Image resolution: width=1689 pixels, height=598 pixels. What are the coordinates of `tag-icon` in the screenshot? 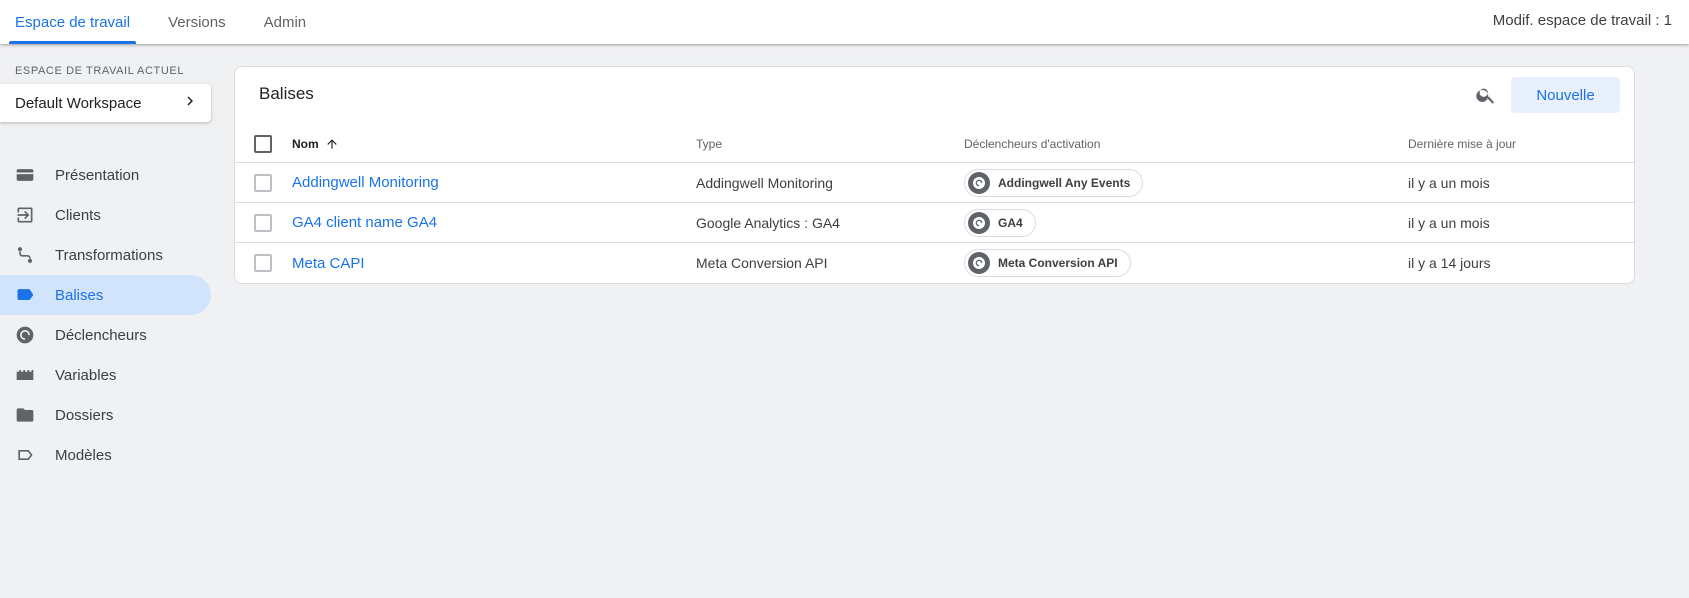 It's located at (25, 295).